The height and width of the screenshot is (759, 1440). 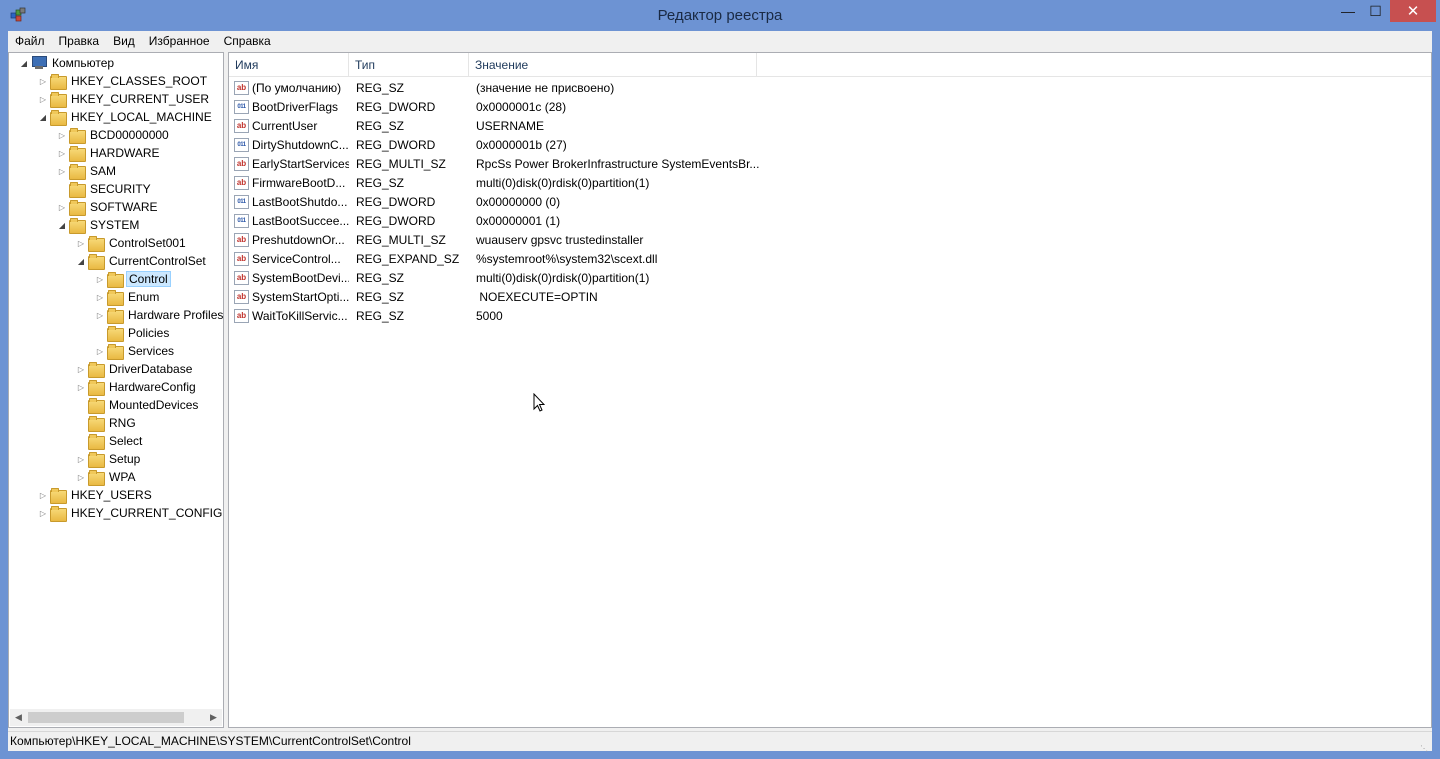 What do you see at coordinates (179, 41) in the screenshot?
I see `menu-favorites: Избранное` at bounding box center [179, 41].